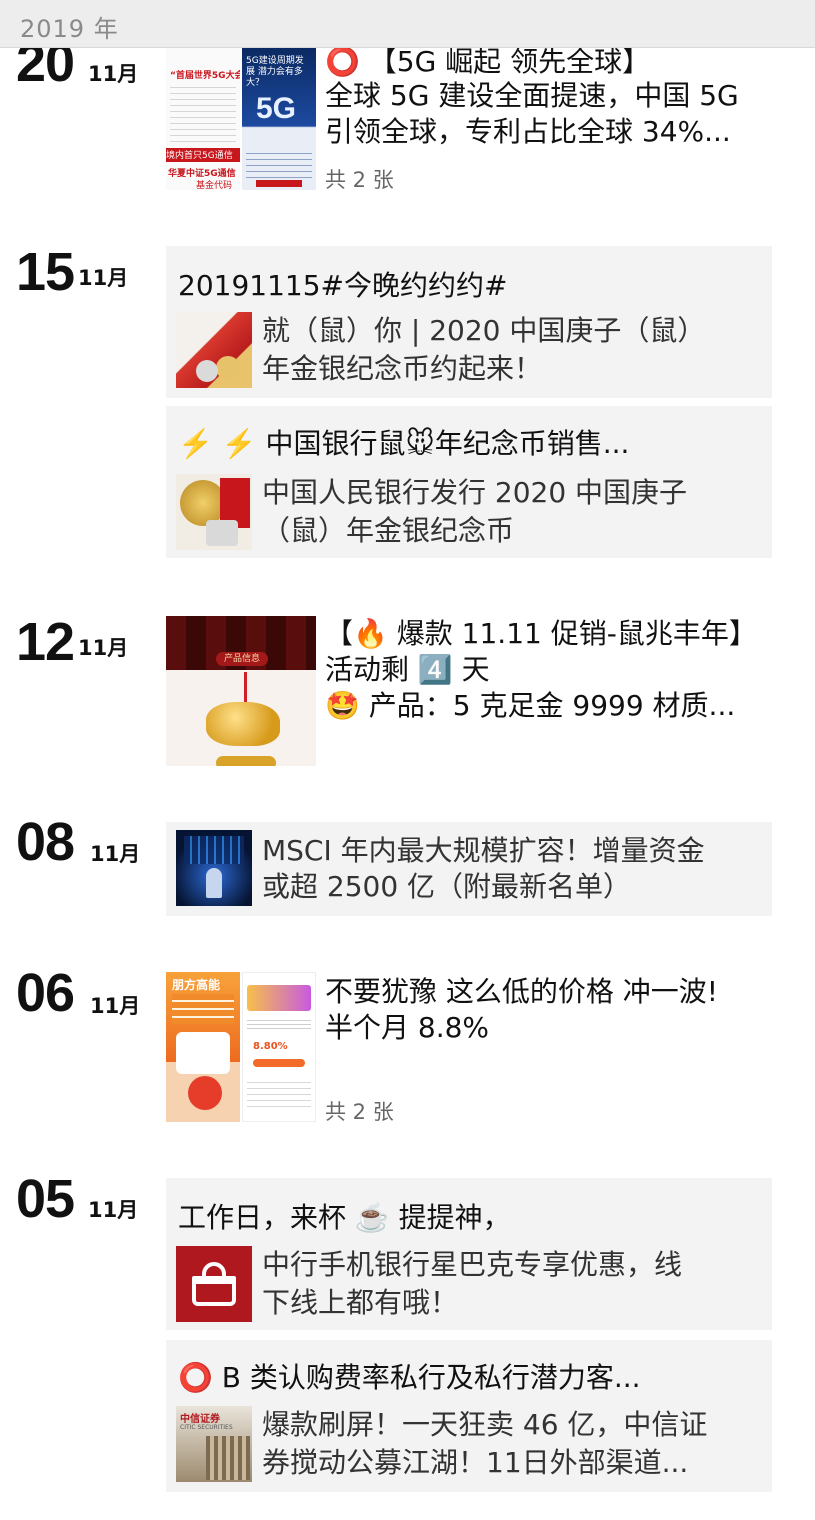  I want to click on shared-link-card: MSCI 年内最大规模扩容！增量资金 或超 2500 亿（附最新名单）, so click(469, 869).